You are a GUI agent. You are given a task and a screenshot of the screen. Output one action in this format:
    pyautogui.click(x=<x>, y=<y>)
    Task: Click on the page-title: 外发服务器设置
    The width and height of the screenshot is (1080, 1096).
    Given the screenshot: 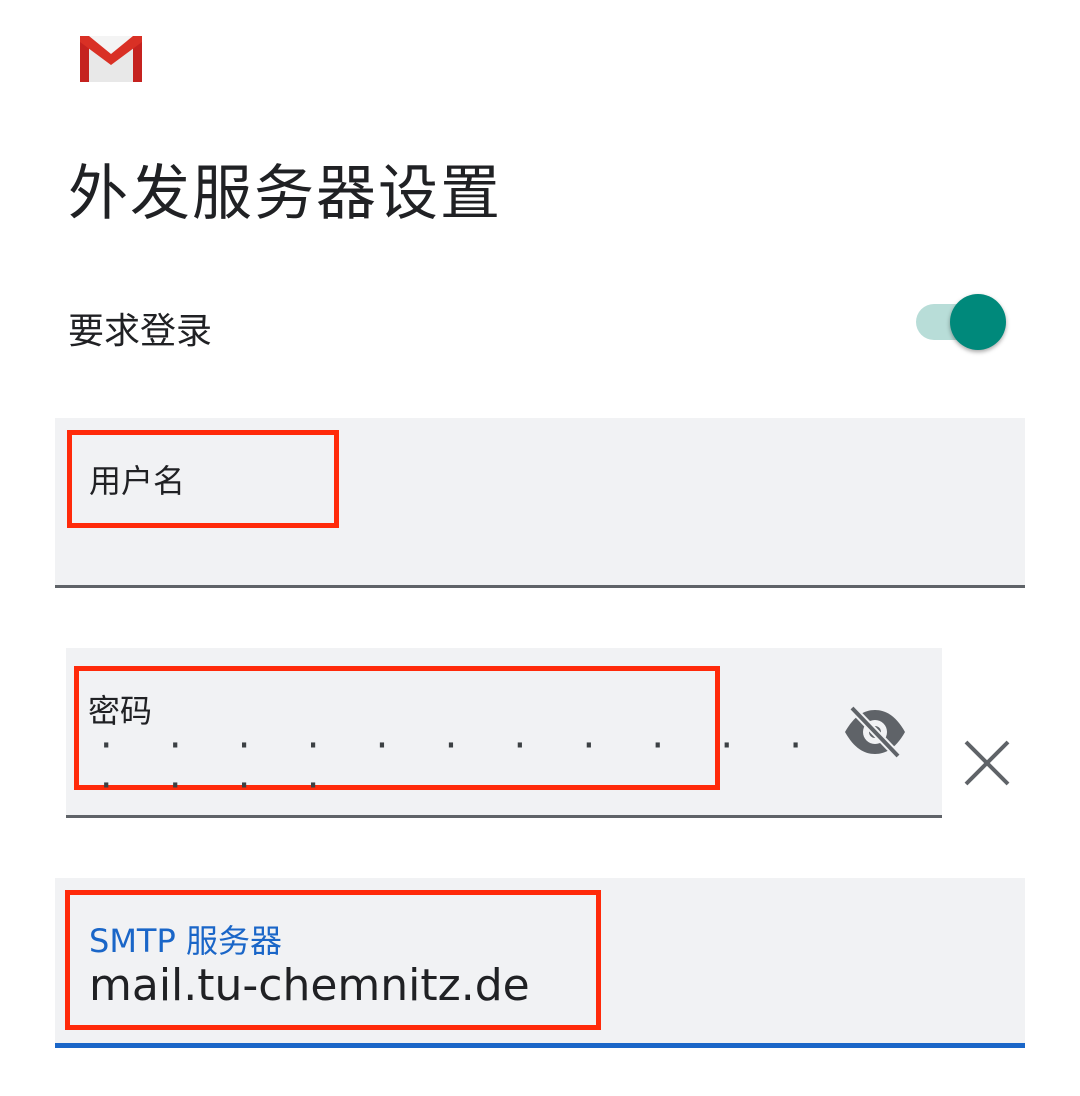 What is the action you would take?
    pyautogui.click(x=285, y=194)
    